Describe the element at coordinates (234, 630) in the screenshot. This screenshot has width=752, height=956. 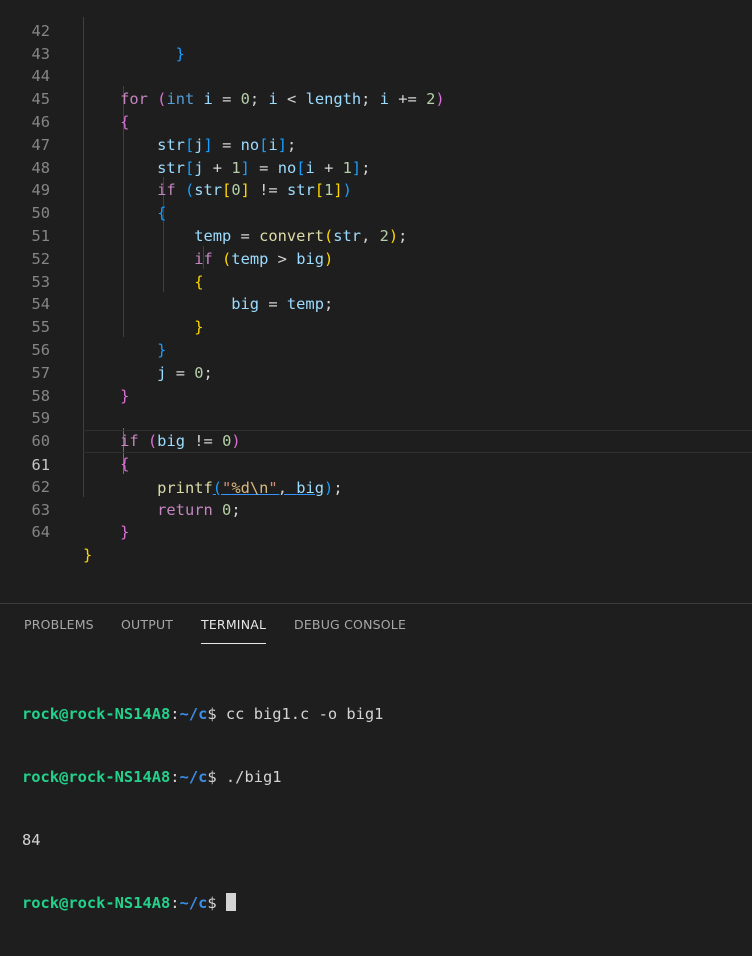
I see `tab-terminal: TERMINAL` at that location.